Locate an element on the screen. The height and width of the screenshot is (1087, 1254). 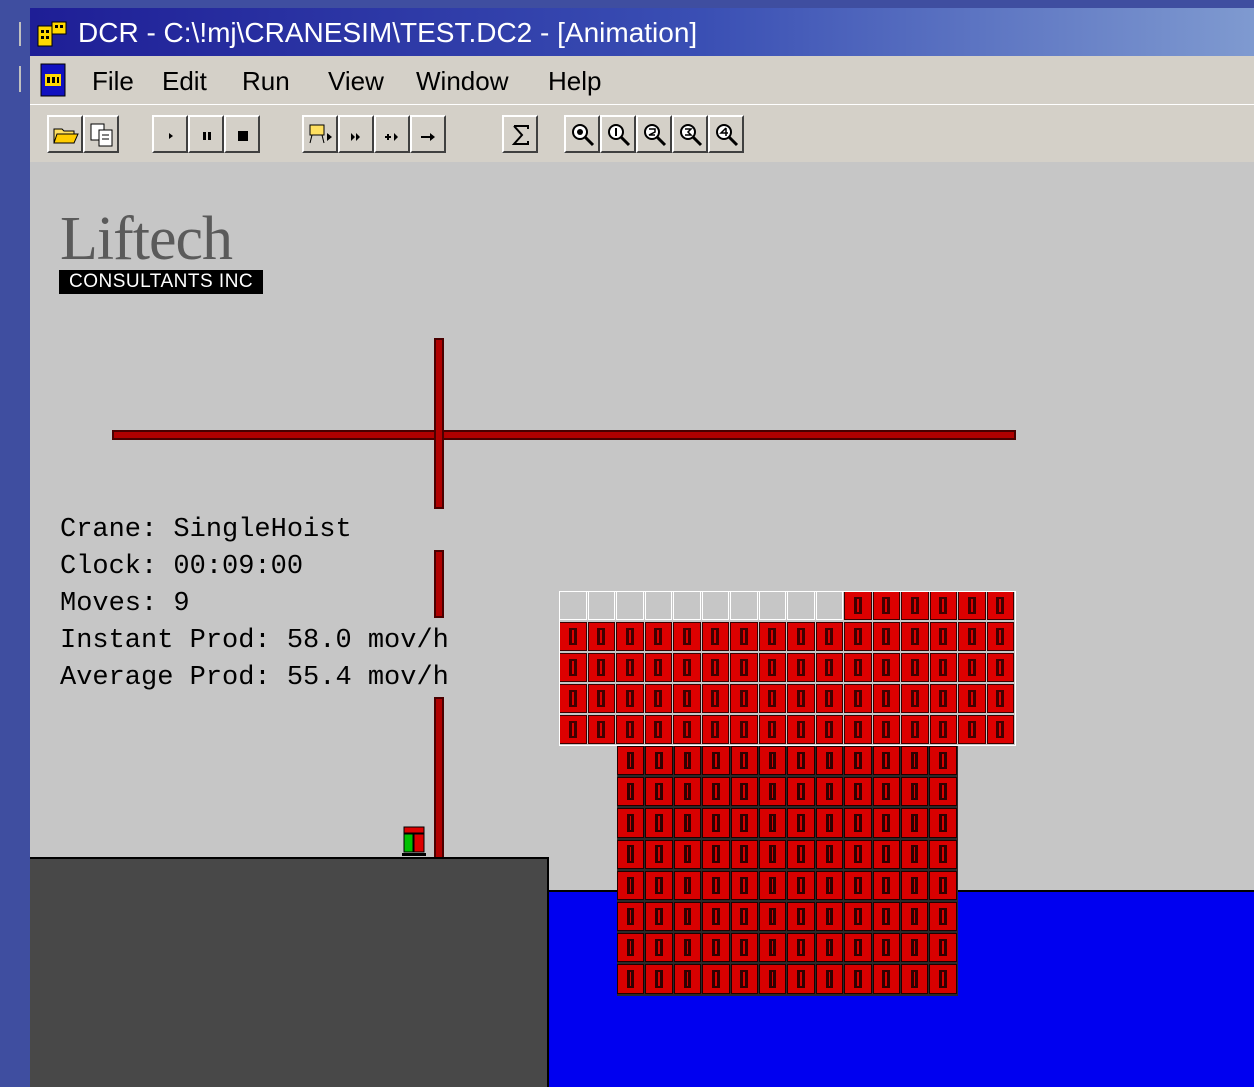
stop-icon is located at coordinates (243, 136).